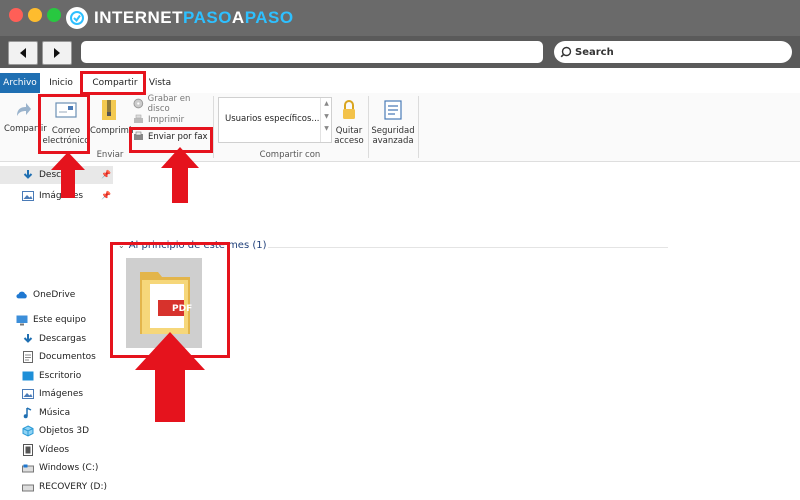 The image size is (800, 500). What do you see at coordinates (28, 357) in the screenshot?
I see `documents-icon` at bounding box center [28, 357].